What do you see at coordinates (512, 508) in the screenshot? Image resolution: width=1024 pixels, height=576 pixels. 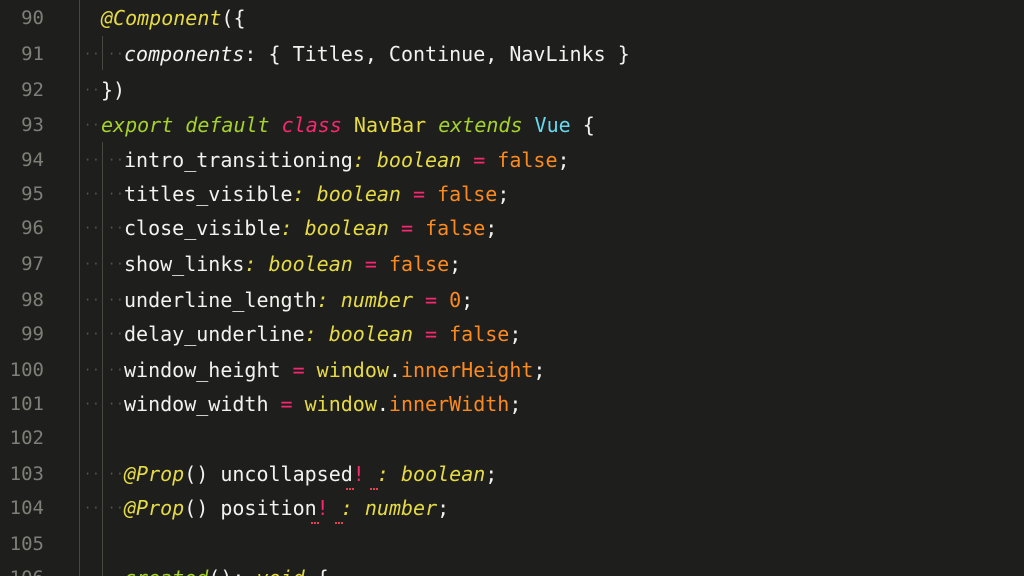 I see `code-line: 104 ·· ·· @Prop() position! : number;` at bounding box center [512, 508].